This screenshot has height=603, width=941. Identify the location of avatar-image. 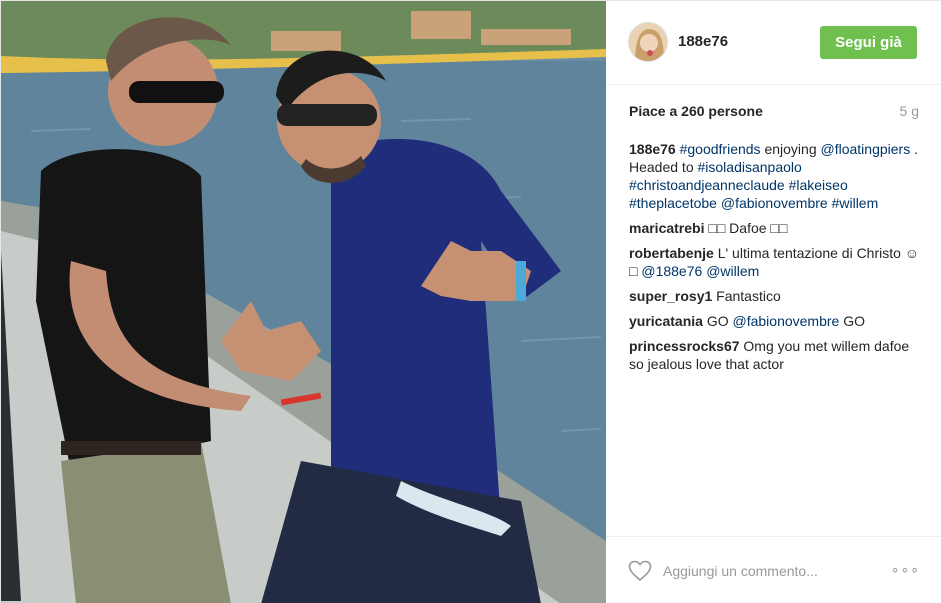
(648, 42).